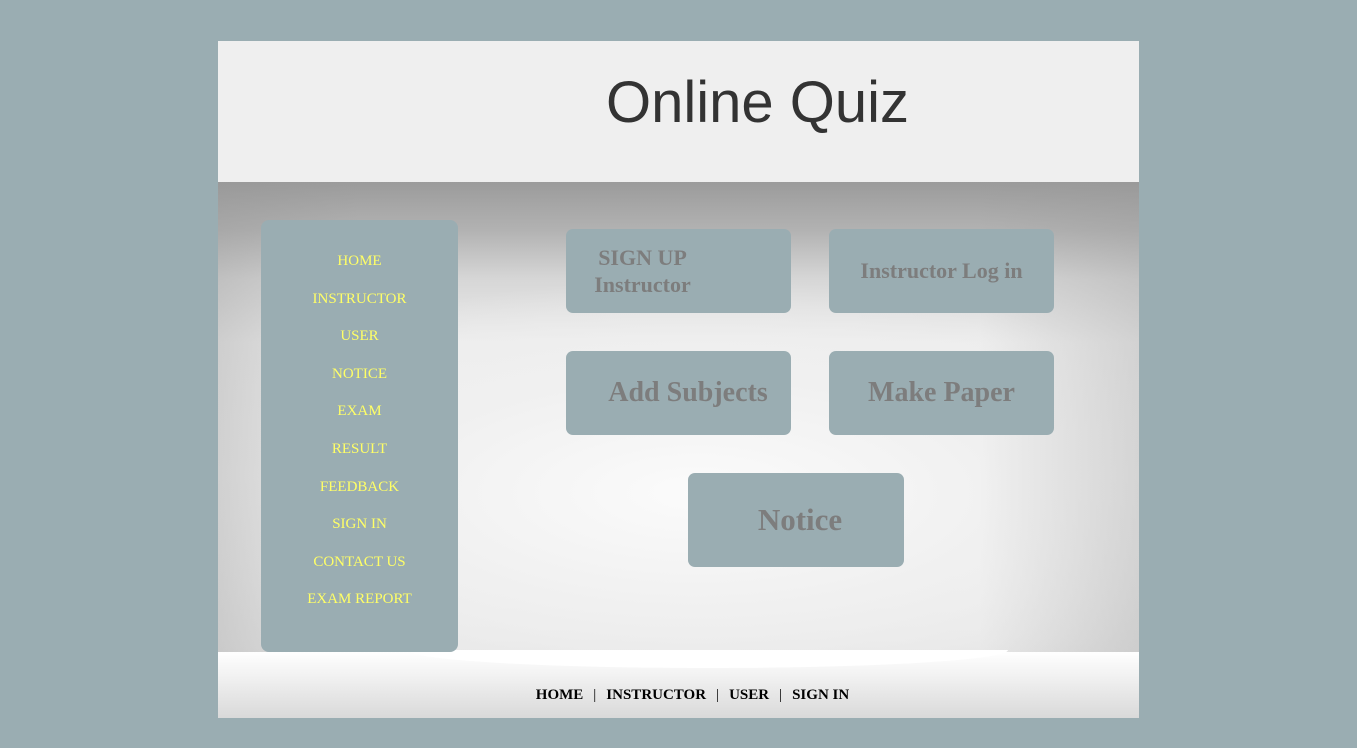  I want to click on instructor-login-label: Instructor Log in, so click(941, 270).